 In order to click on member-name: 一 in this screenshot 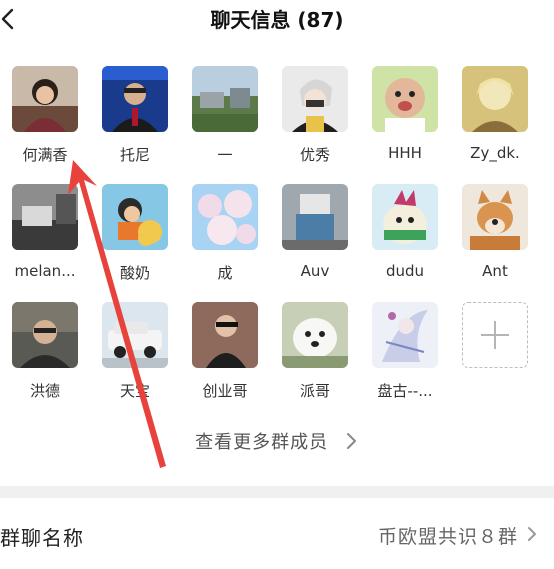, I will do `click(225, 155)`.